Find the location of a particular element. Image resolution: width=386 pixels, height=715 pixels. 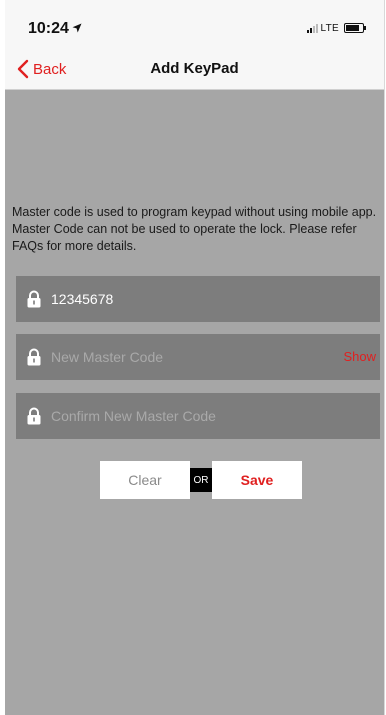

location-arrow-icon is located at coordinates (77, 28).